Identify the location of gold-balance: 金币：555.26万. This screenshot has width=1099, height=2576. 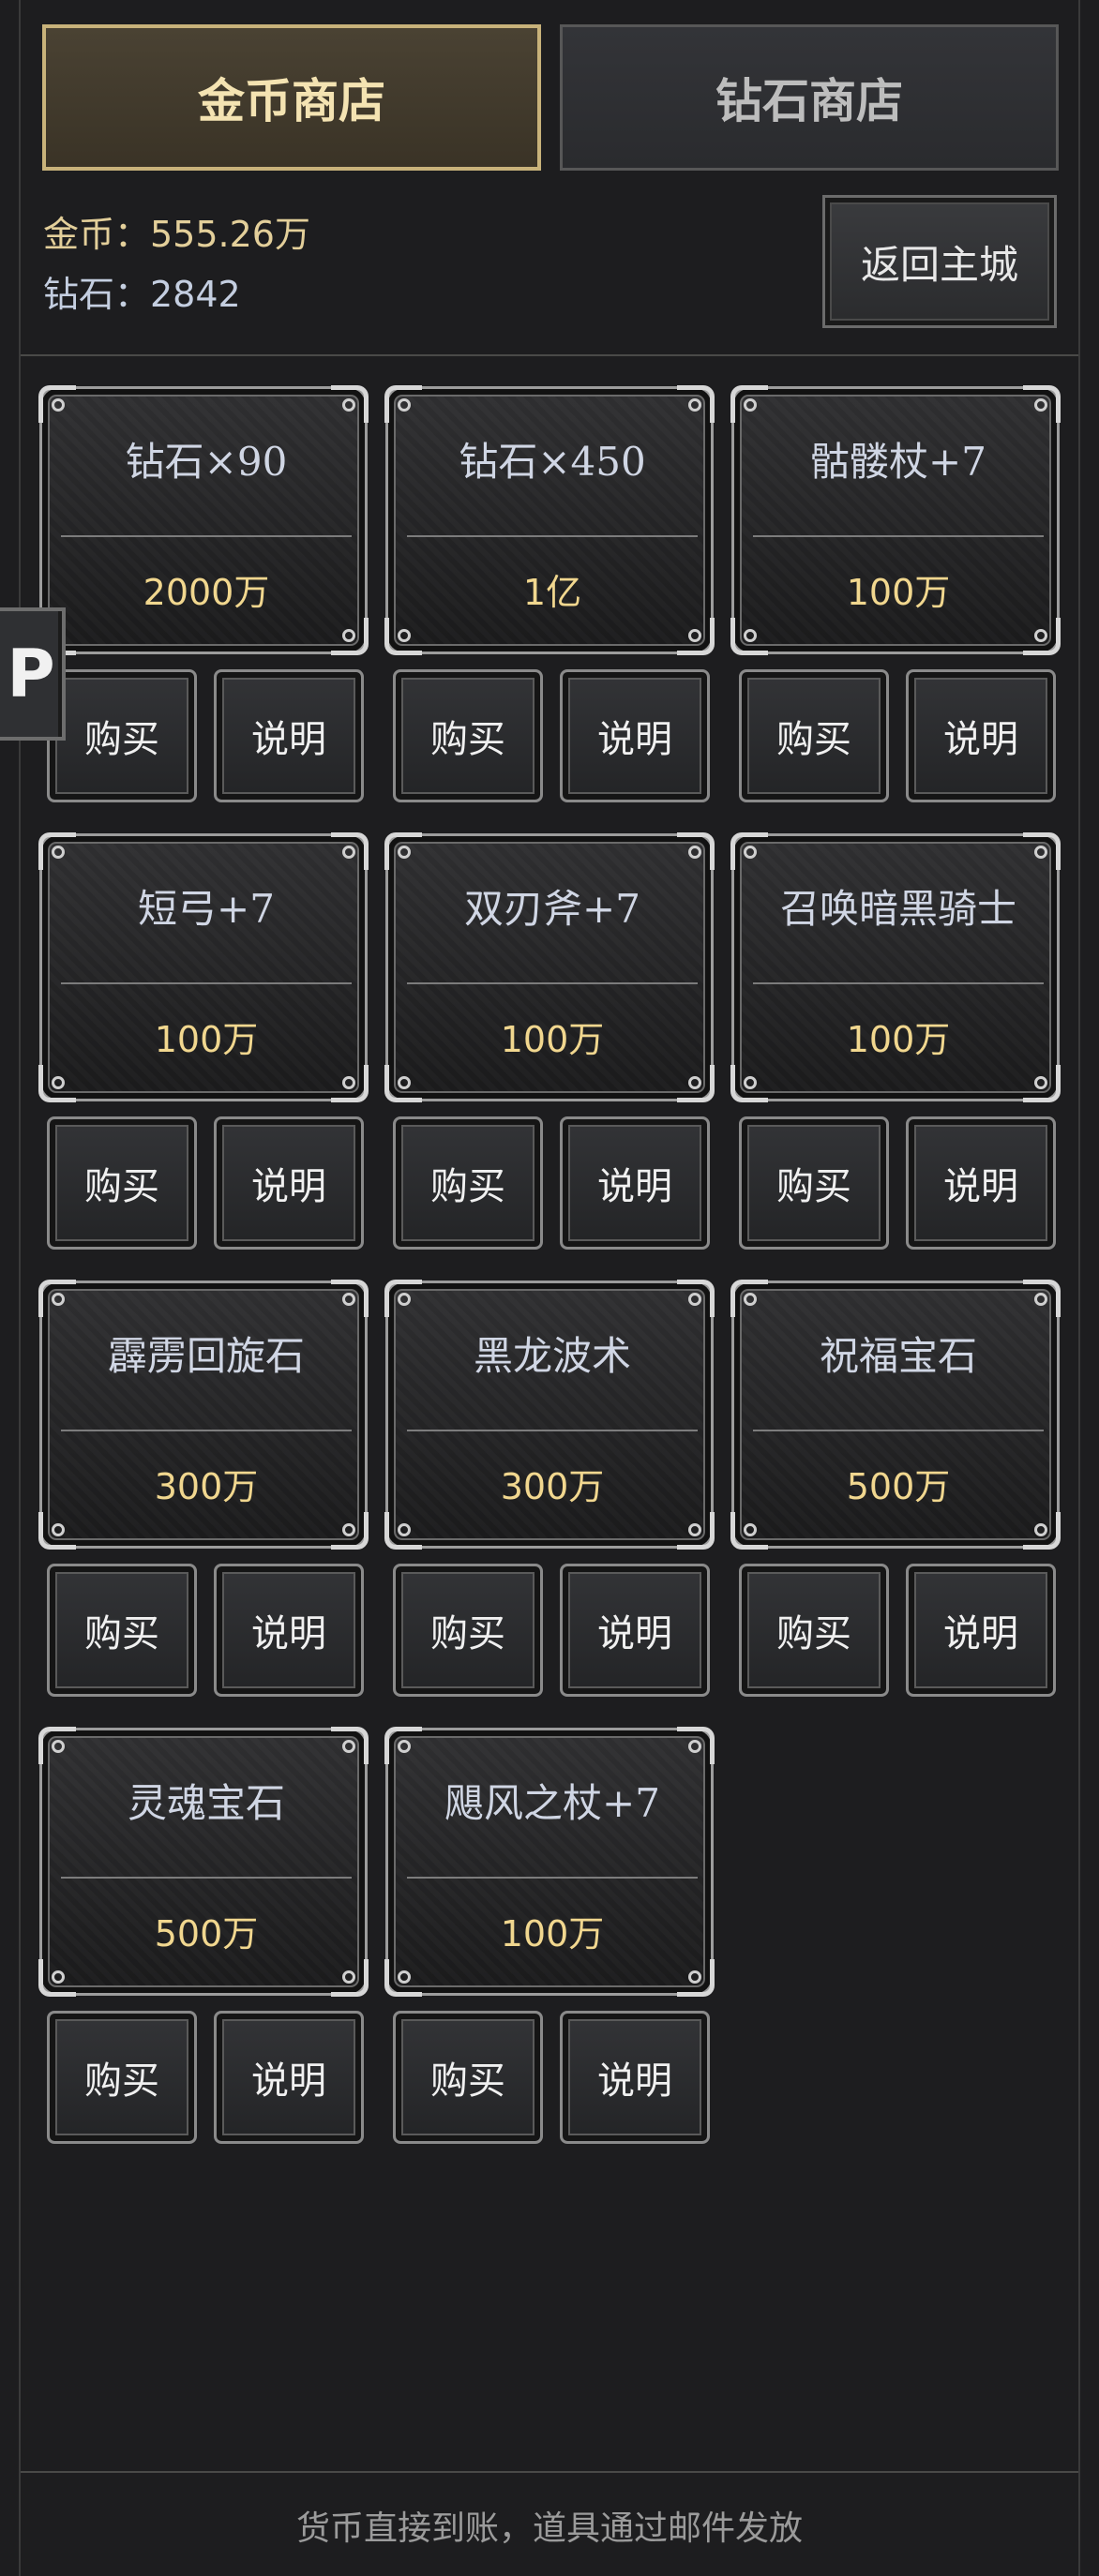
(176, 235).